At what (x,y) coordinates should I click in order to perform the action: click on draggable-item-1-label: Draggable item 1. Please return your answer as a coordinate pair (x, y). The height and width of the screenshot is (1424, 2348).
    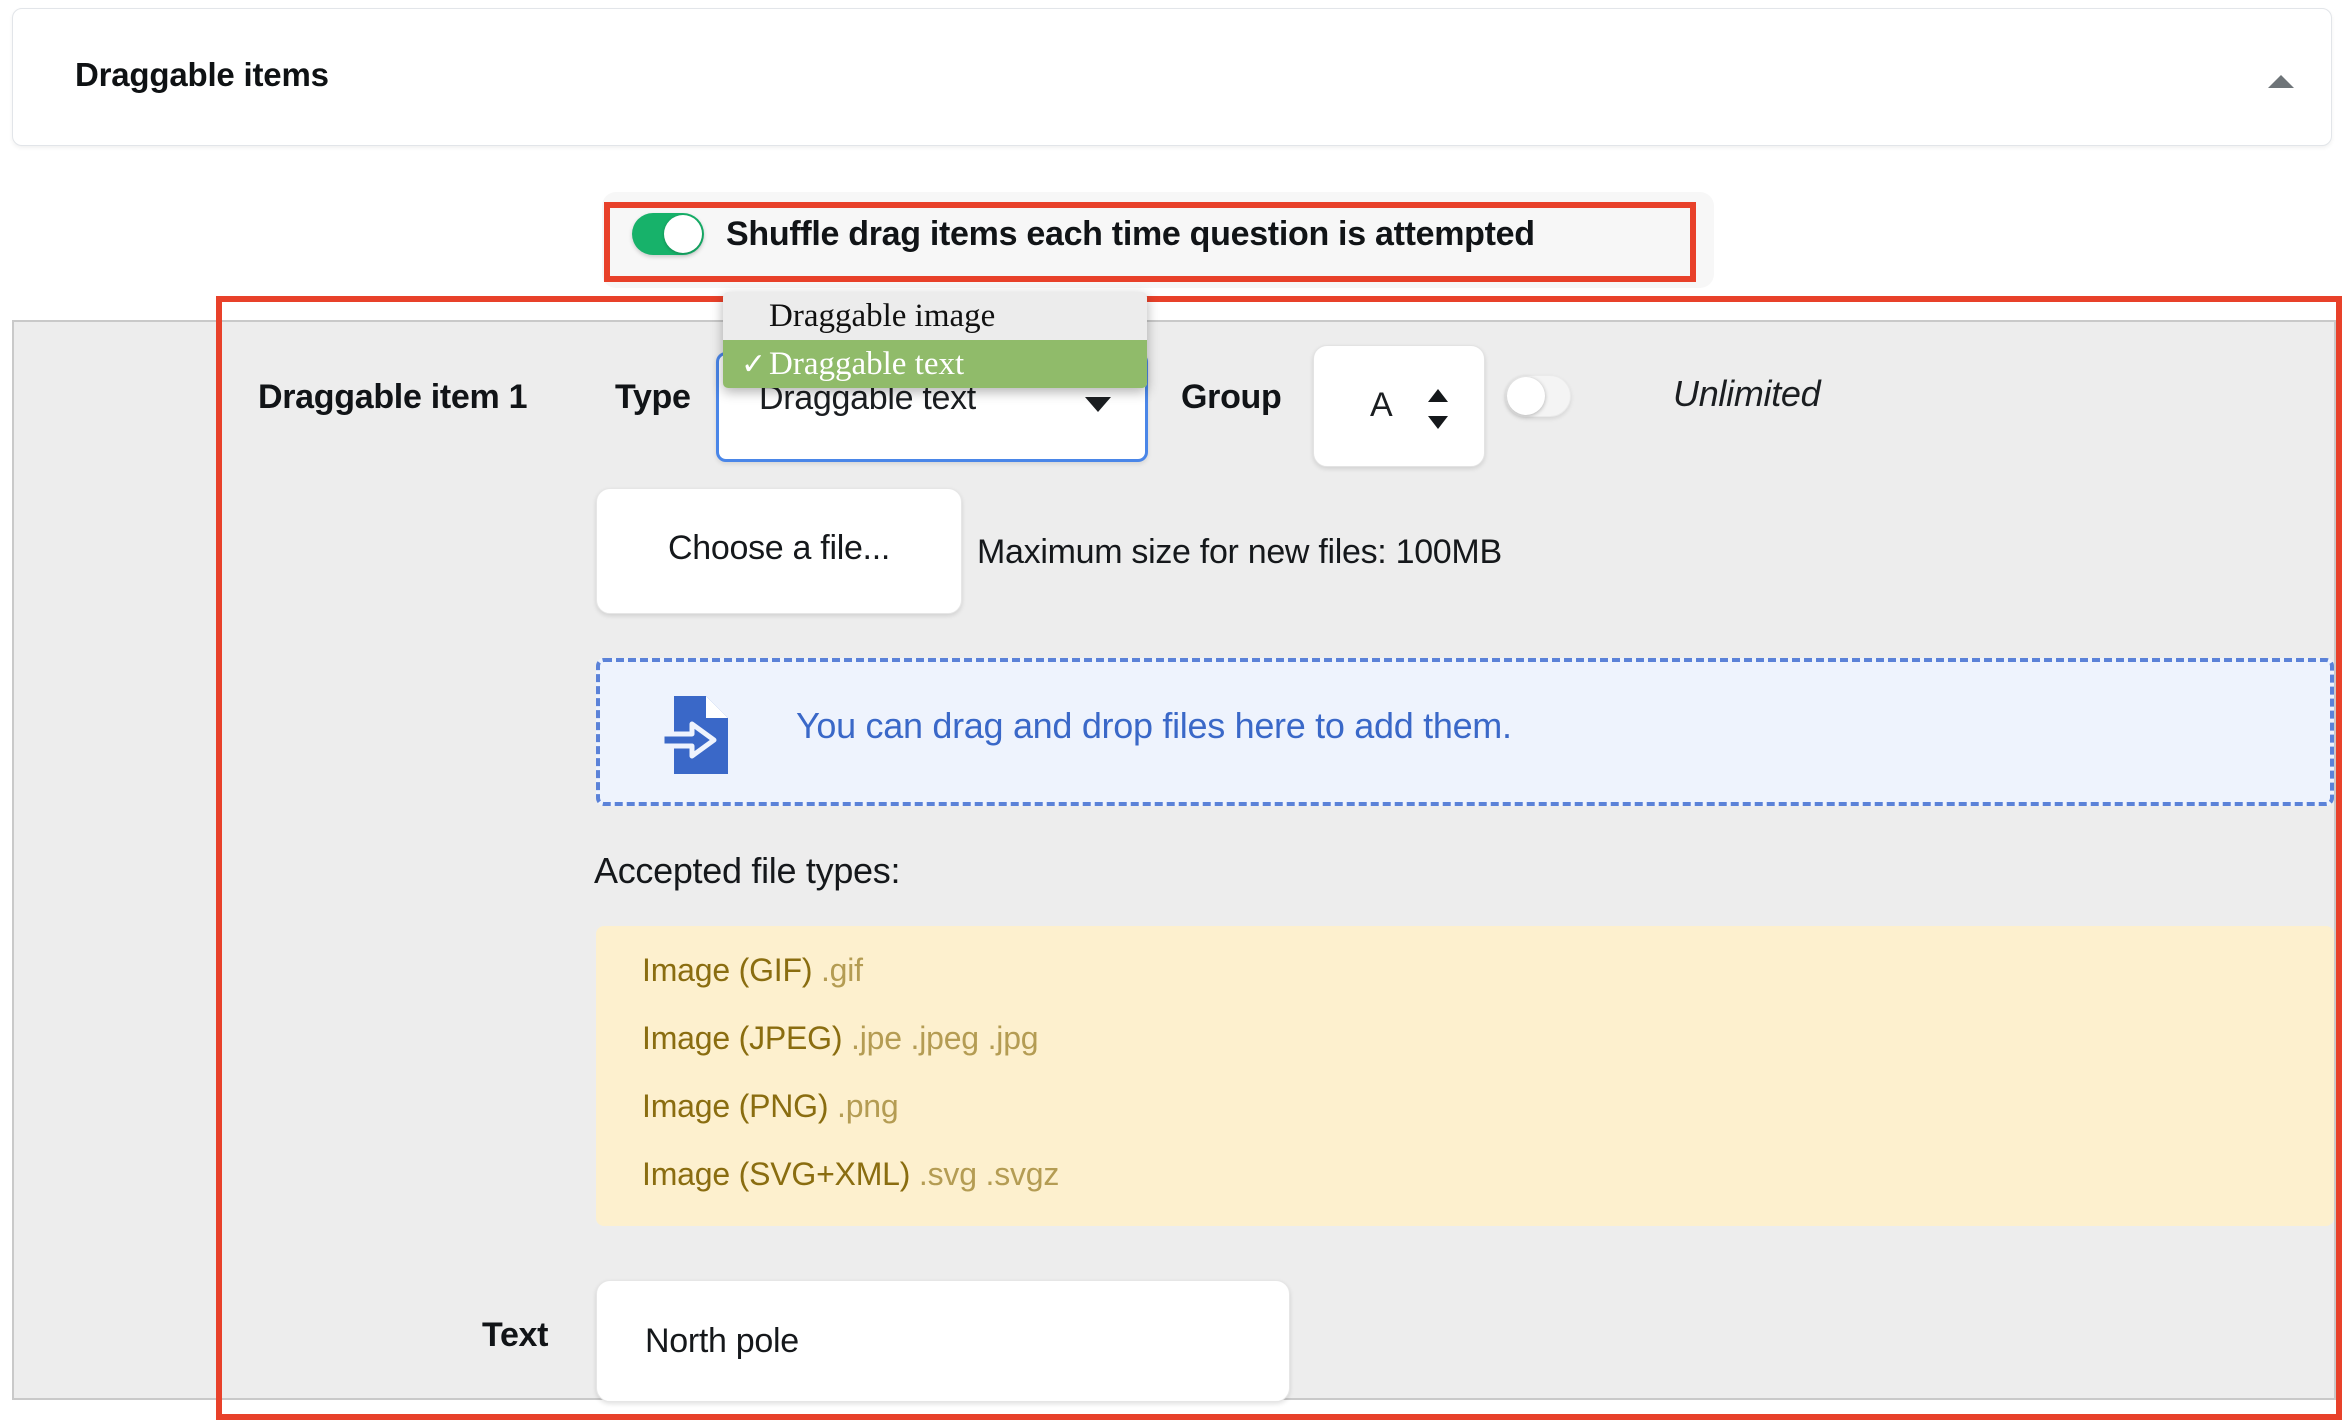
    Looking at the image, I should click on (393, 397).